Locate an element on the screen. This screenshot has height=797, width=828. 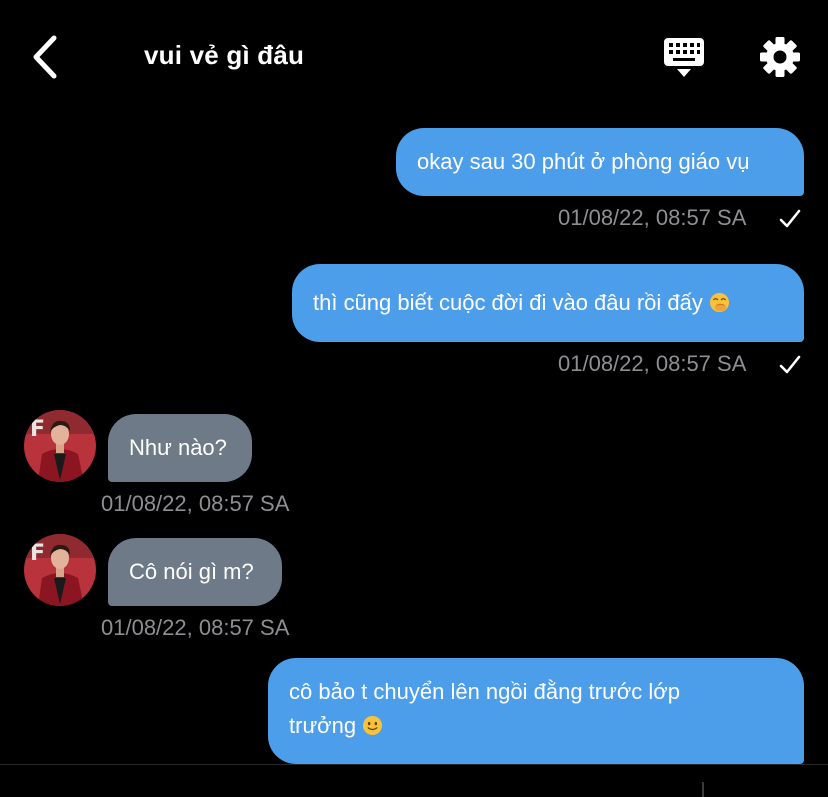
gear-icon is located at coordinates (780, 57).